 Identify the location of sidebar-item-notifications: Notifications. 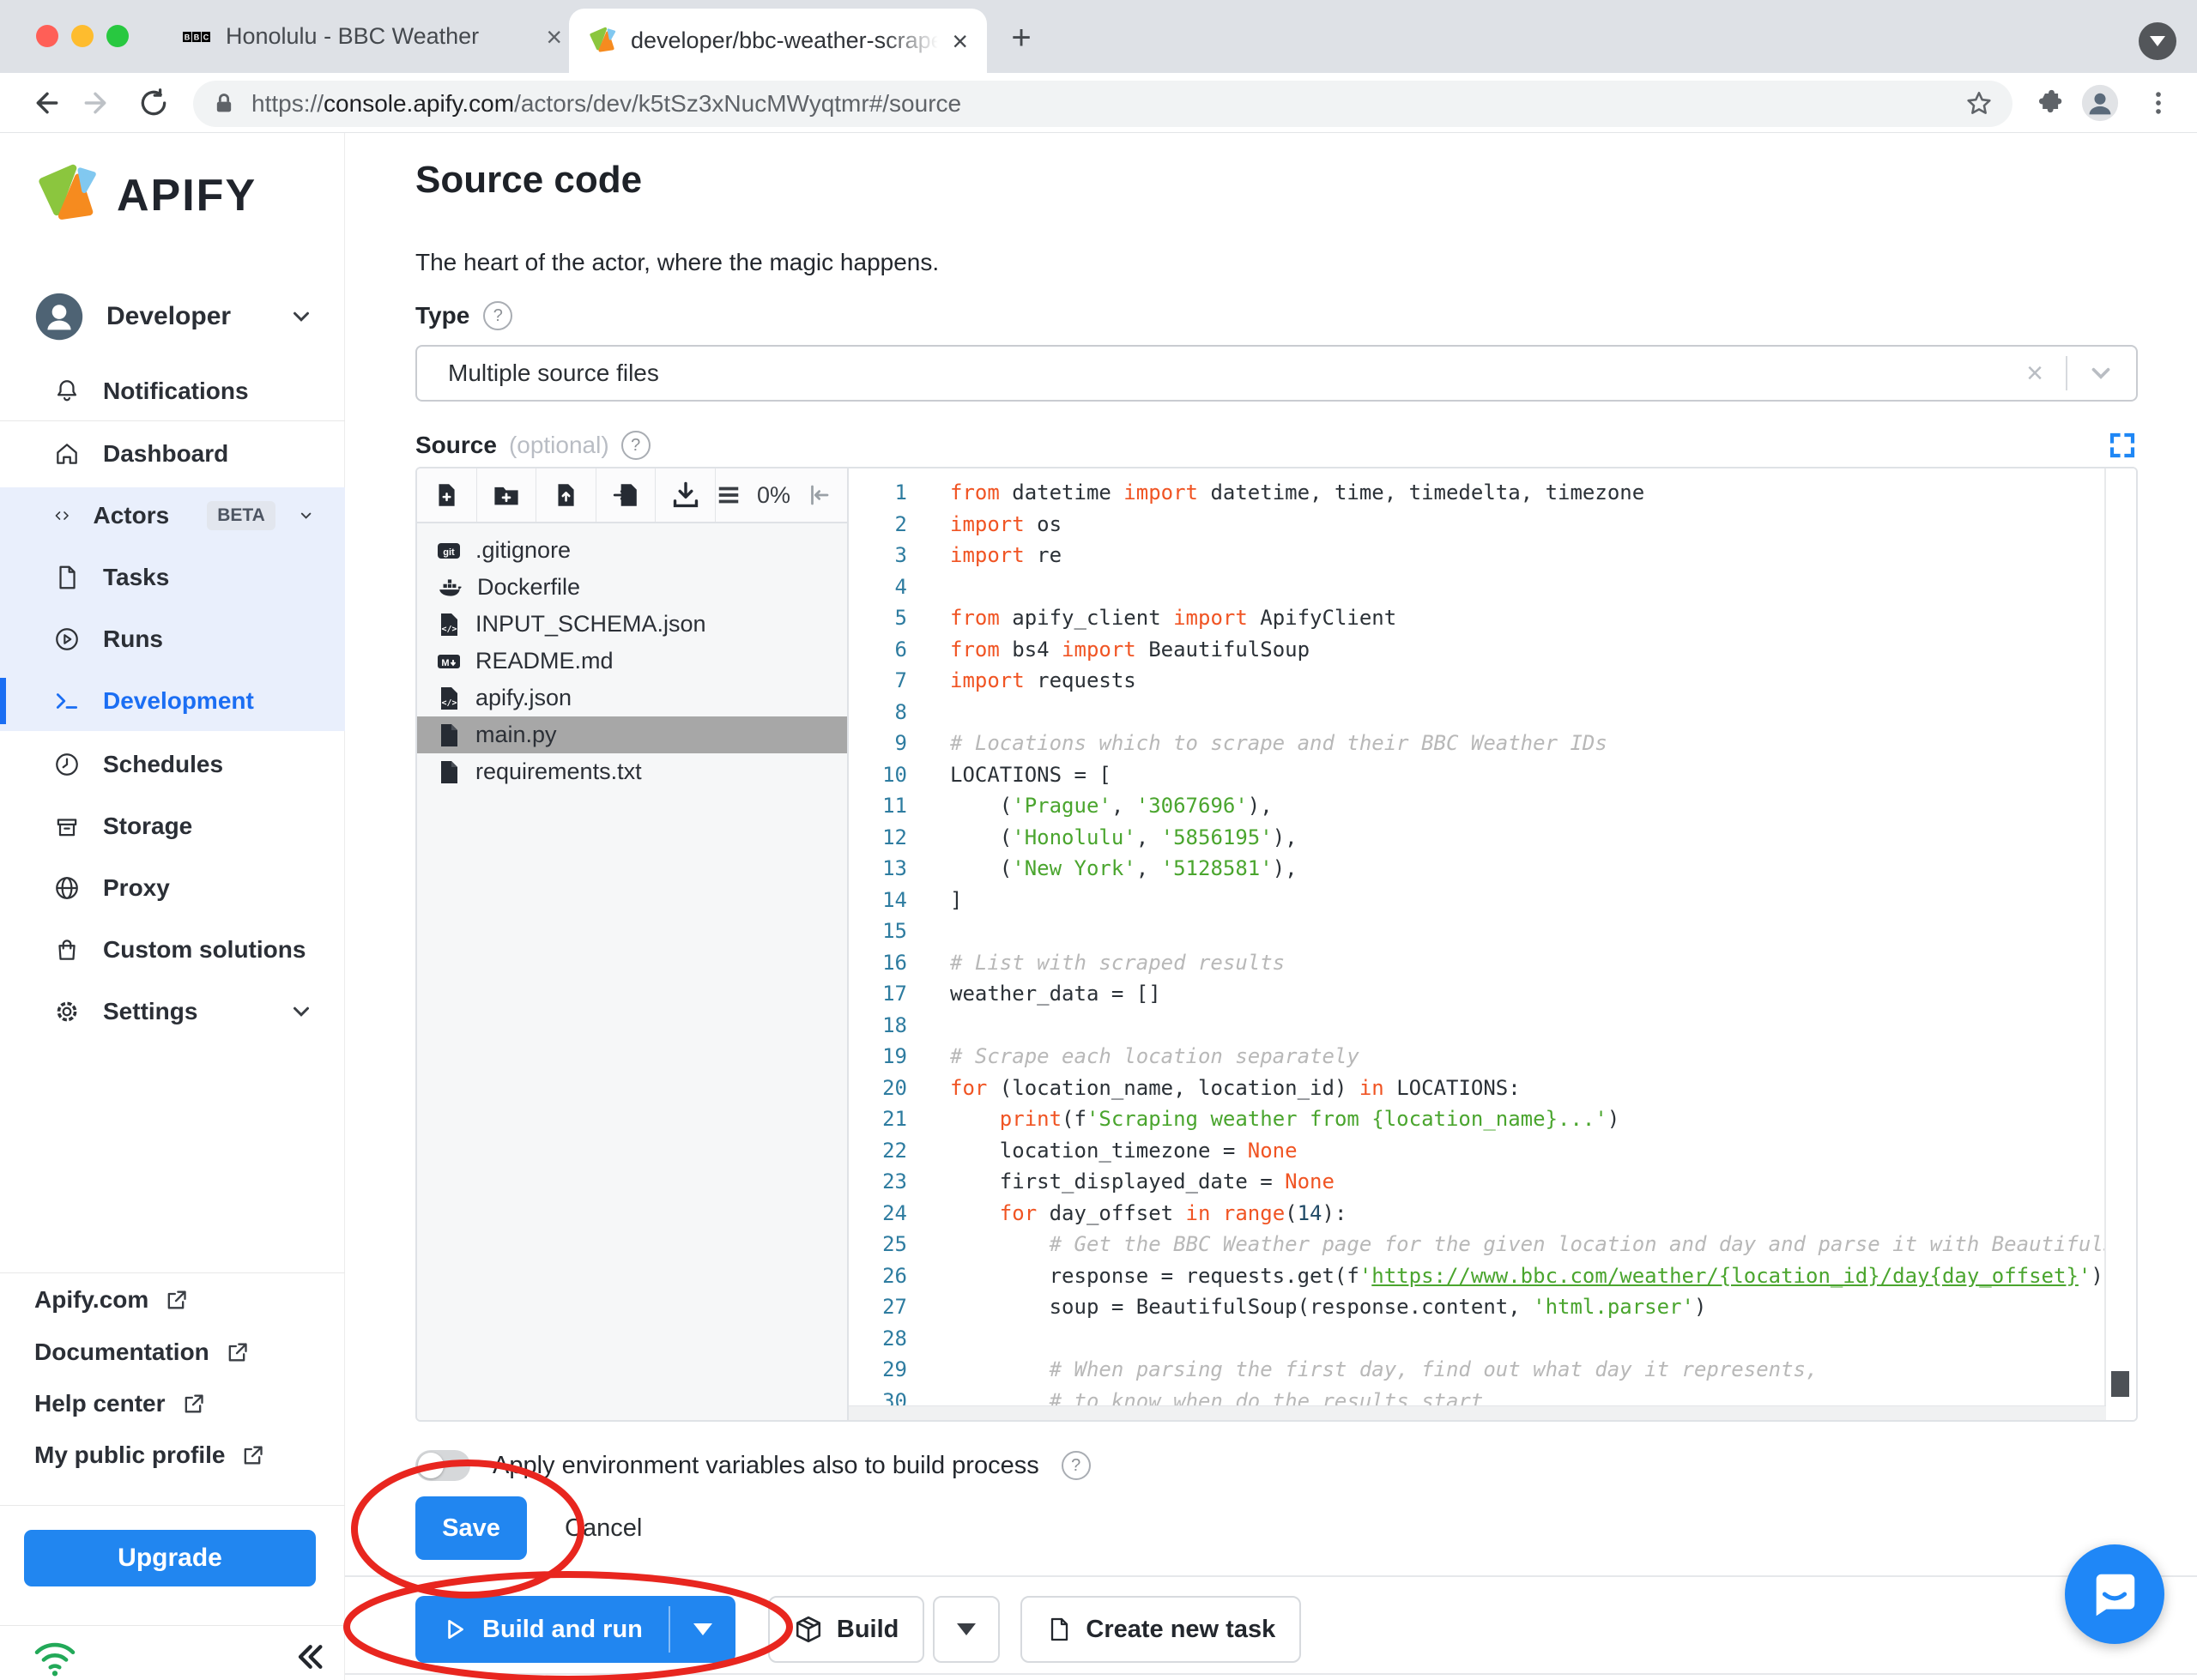
(172, 391).